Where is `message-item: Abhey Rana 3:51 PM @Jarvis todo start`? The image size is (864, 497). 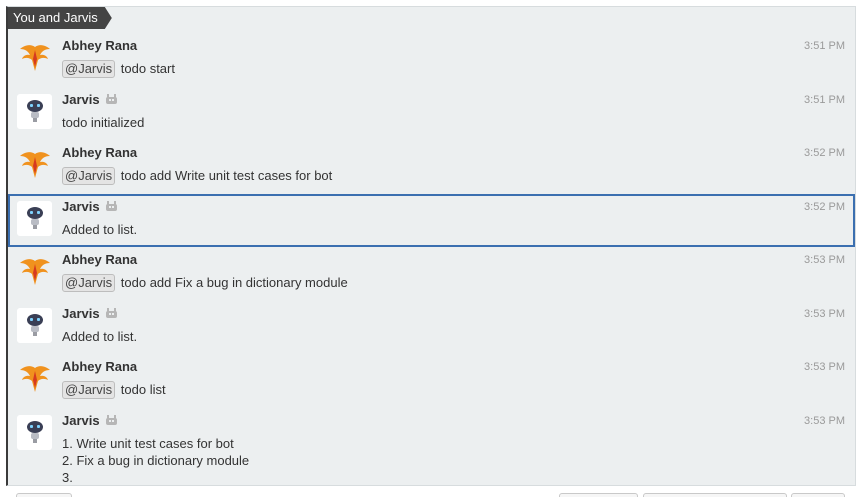 message-item: Abhey Rana 3:51 PM @Jarvis todo start is located at coordinates (431, 60).